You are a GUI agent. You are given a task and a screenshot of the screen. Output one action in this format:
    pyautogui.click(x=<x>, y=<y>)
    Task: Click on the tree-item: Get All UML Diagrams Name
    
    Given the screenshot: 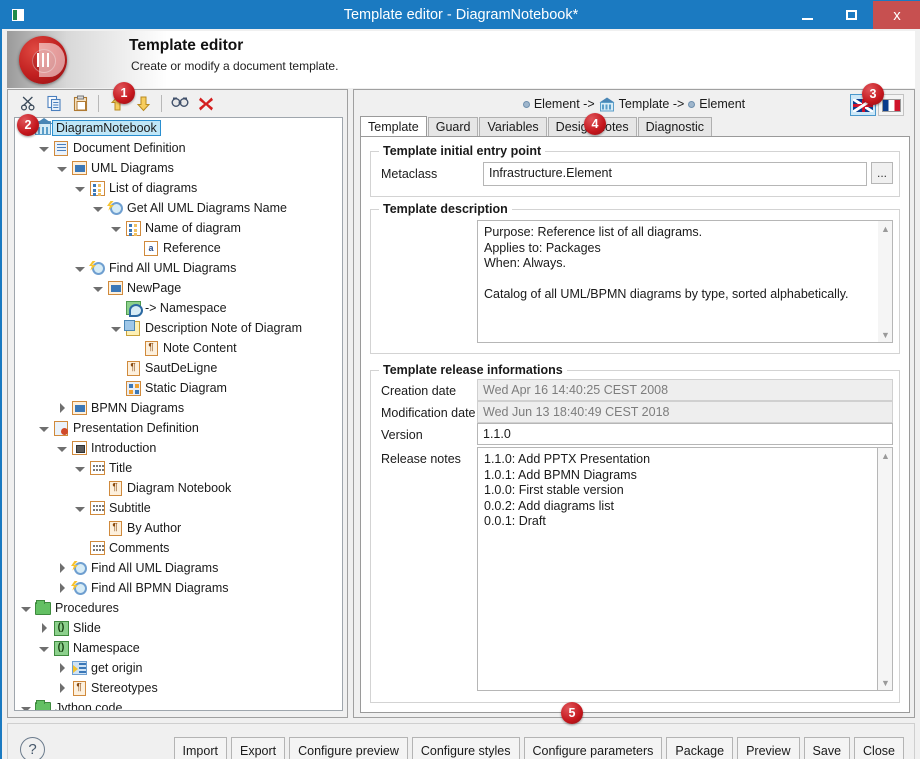 What is the action you would take?
    pyautogui.click(x=178, y=208)
    